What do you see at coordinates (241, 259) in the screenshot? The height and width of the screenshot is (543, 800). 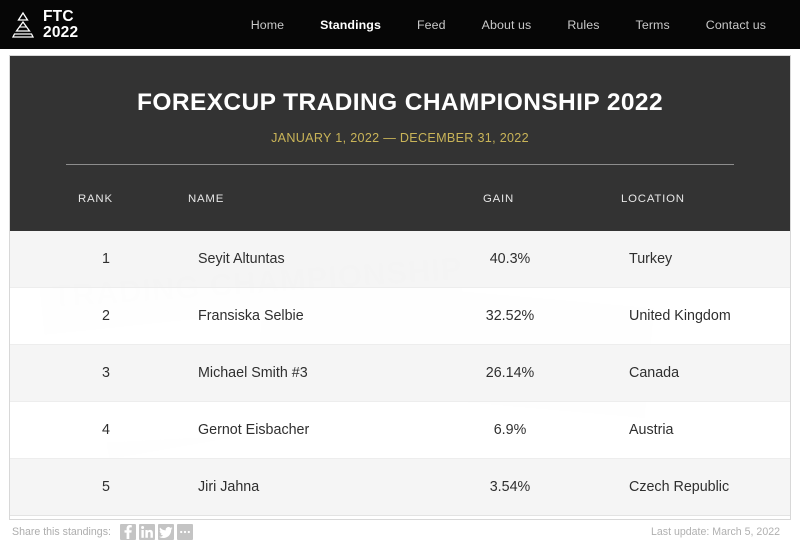 I see `cell-name: Seyit Altuntas` at bounding box center [241, 259].